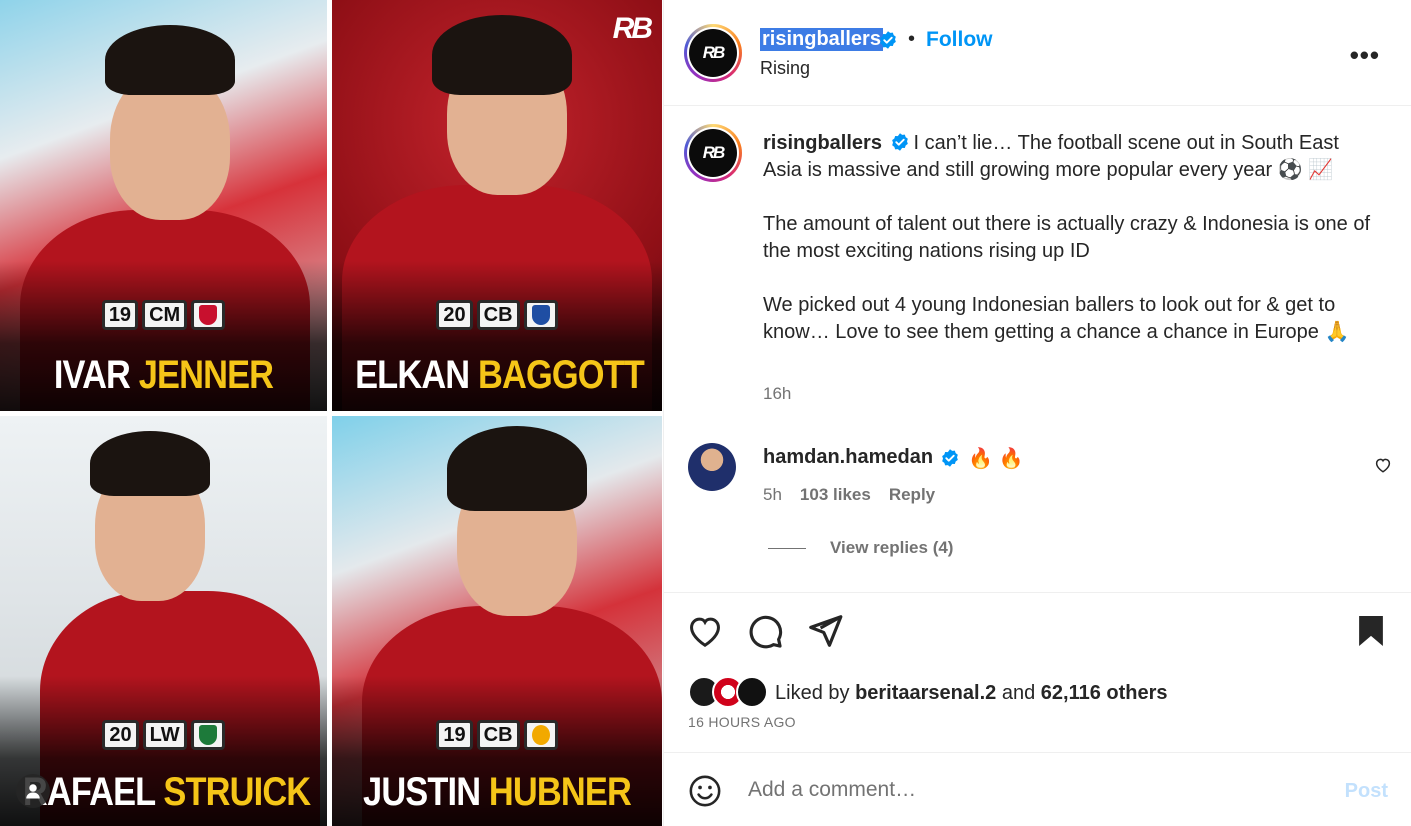  I want to click on player-badges: 20 LW, so click(163, 735).